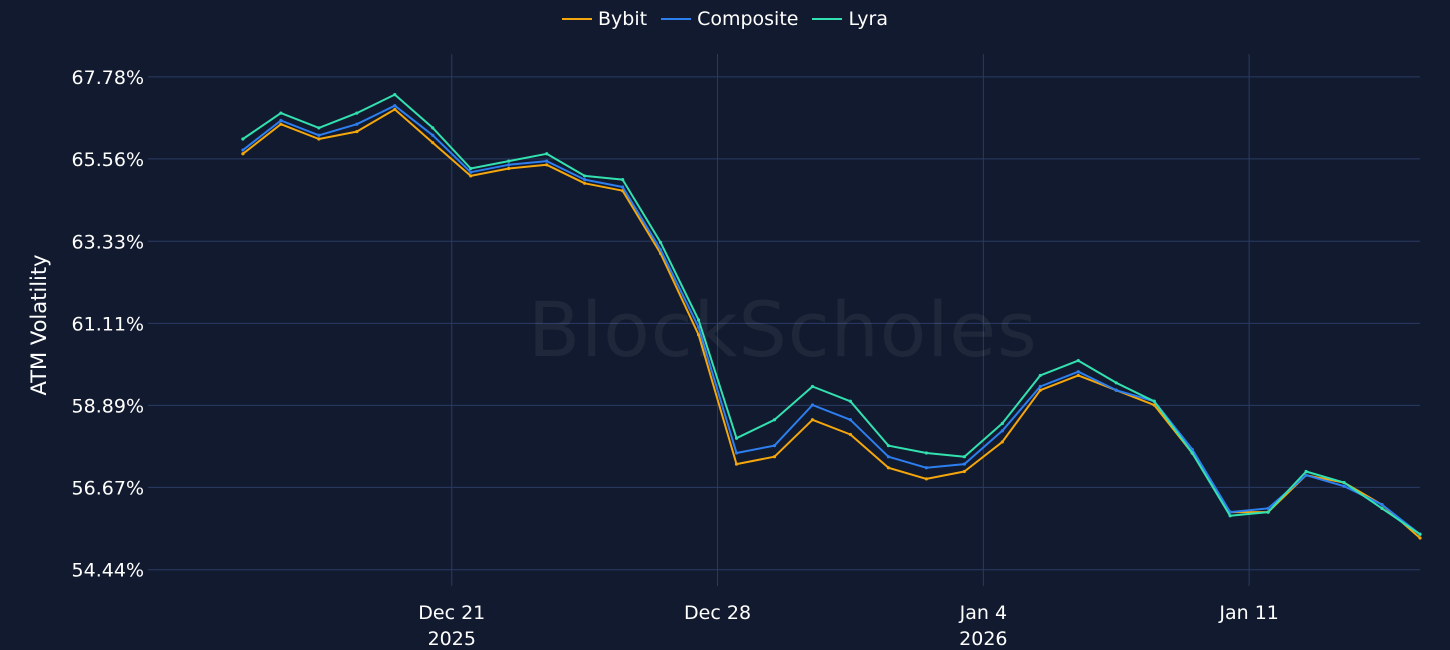 The image size is (1450, 650). I want to click on legend-swatch-bybit, so click(576, 19).